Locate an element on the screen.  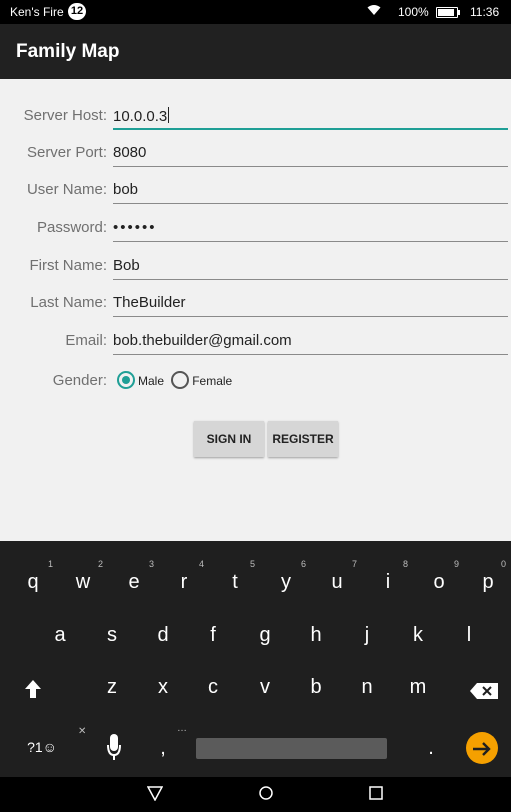
key-x: x is located at coordinates (163, 687).